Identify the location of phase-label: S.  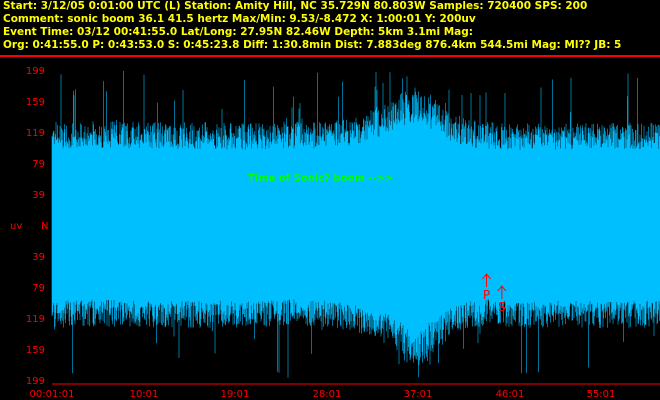
(502, 307).